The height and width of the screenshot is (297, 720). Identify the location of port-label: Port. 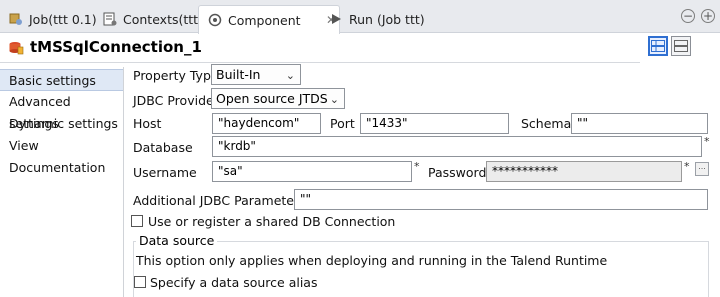
(342, 123).